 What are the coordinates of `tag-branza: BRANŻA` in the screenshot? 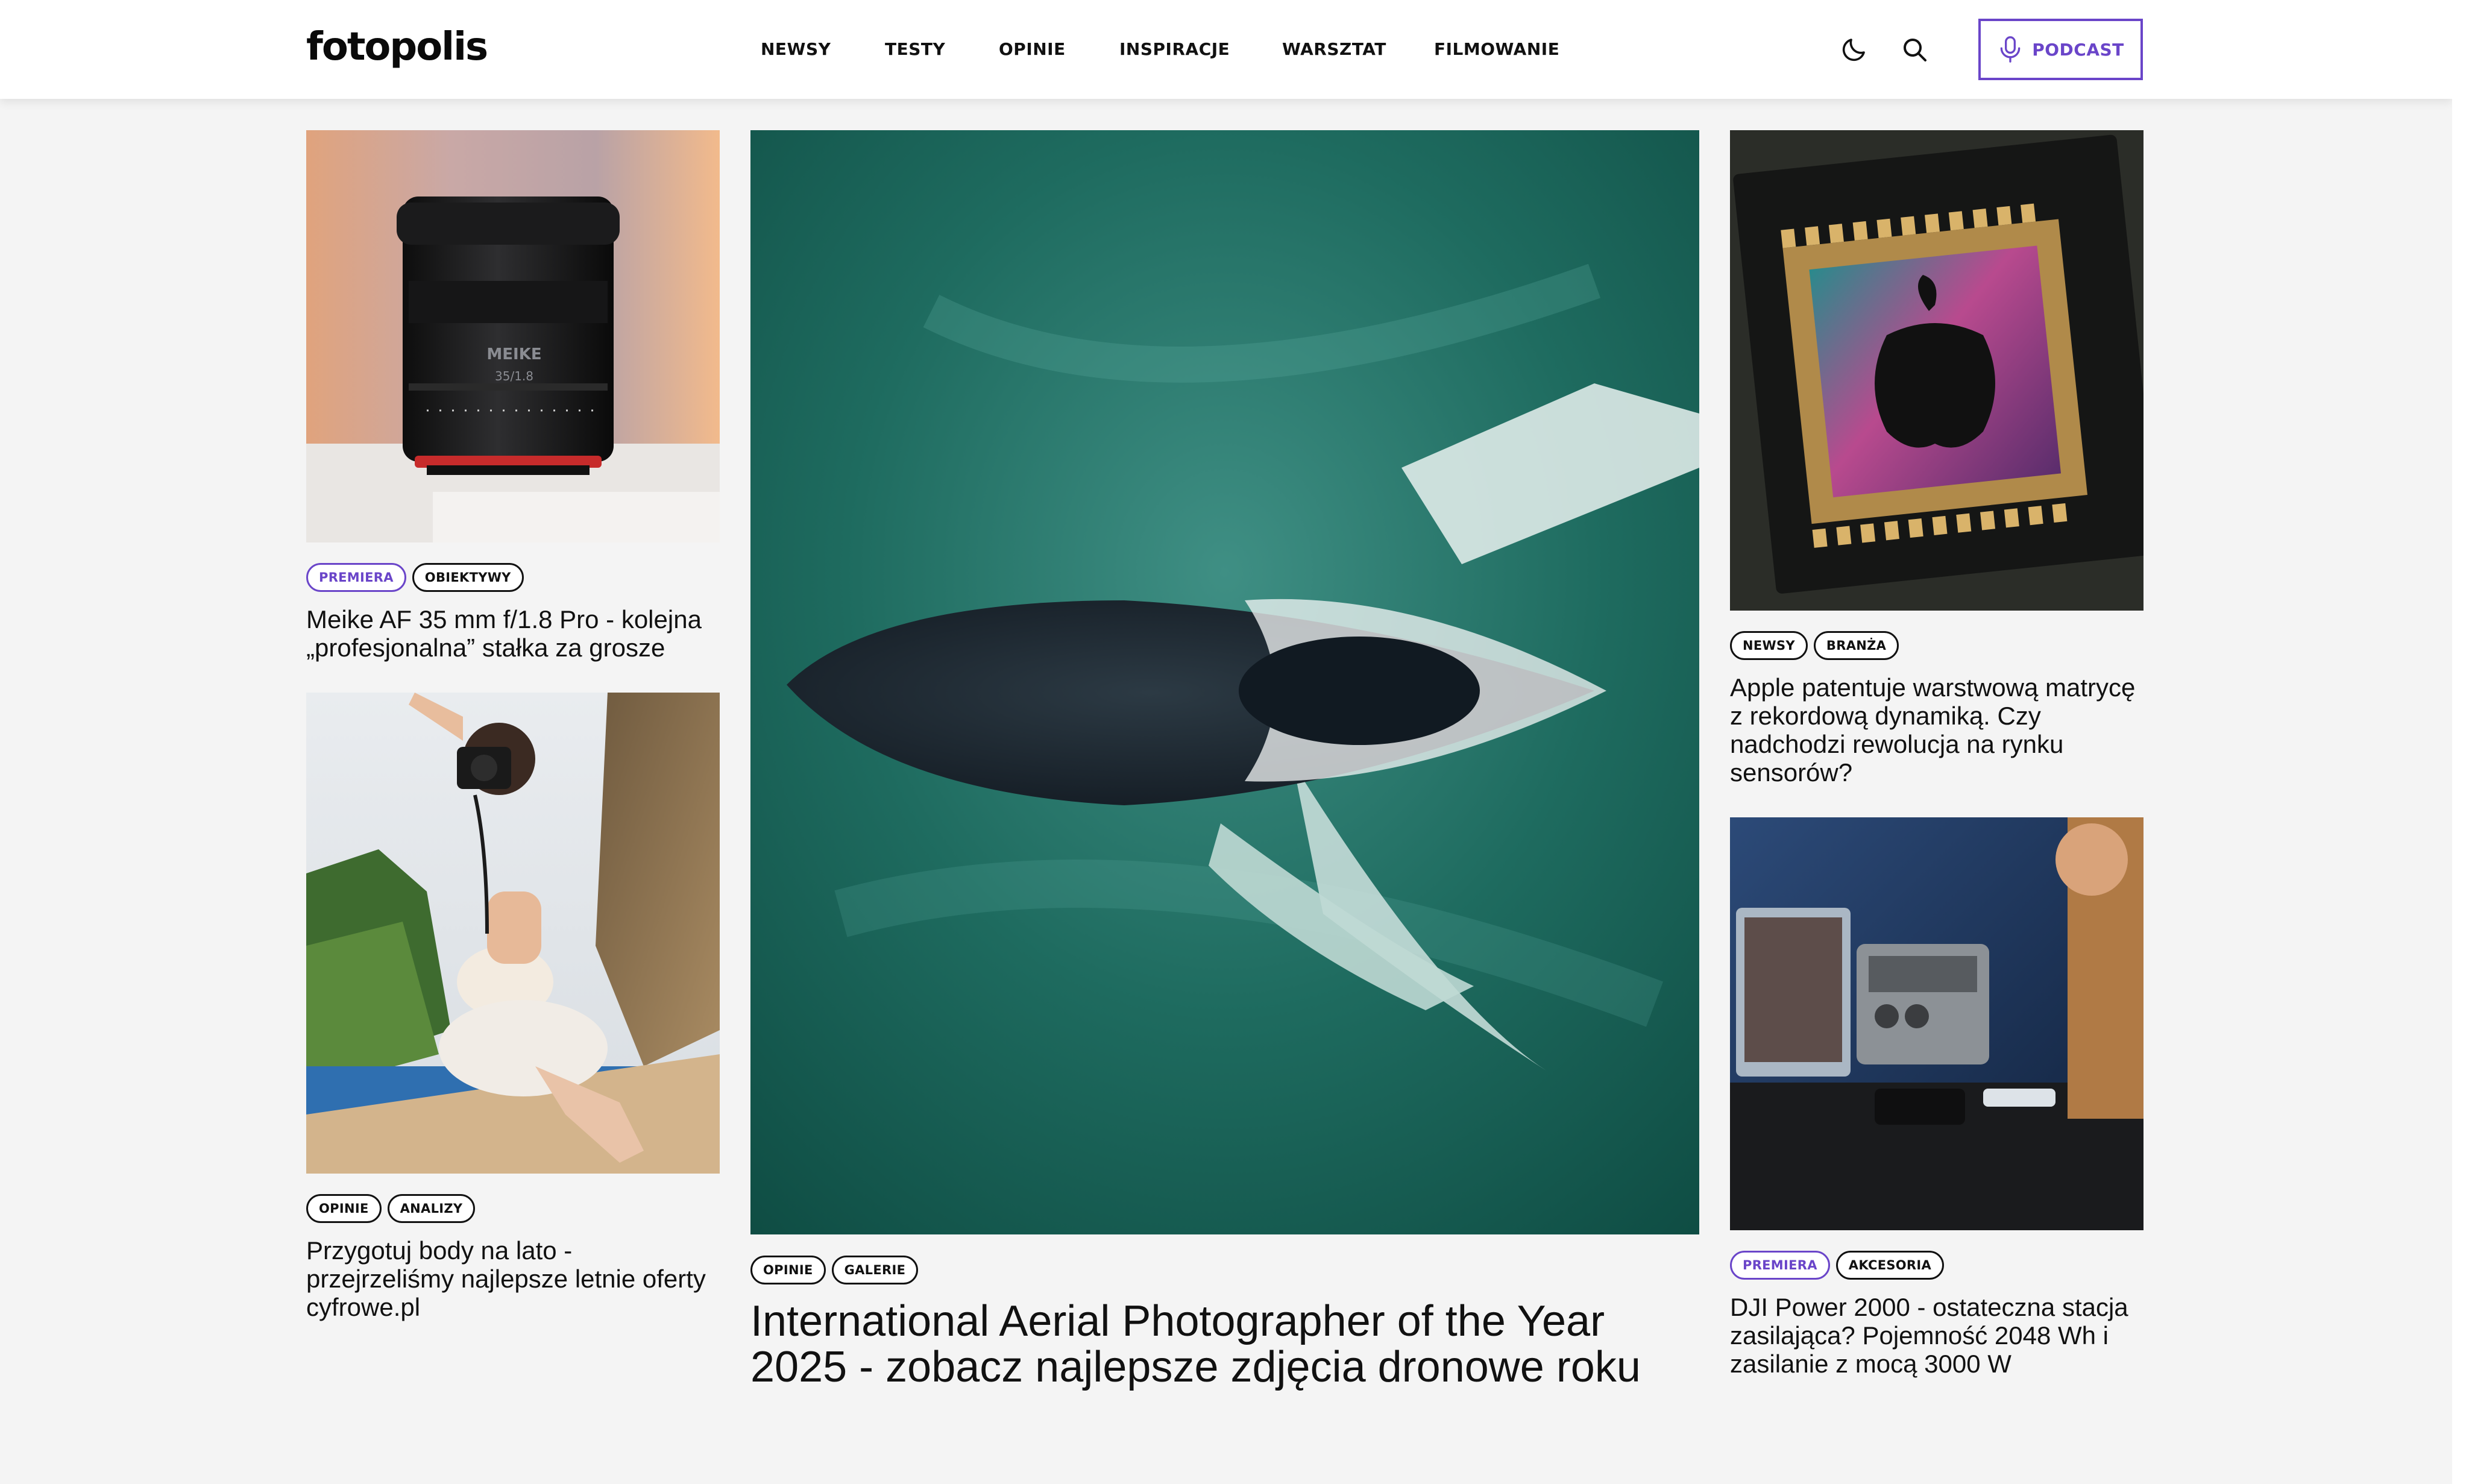 It's located at (1856, 645).